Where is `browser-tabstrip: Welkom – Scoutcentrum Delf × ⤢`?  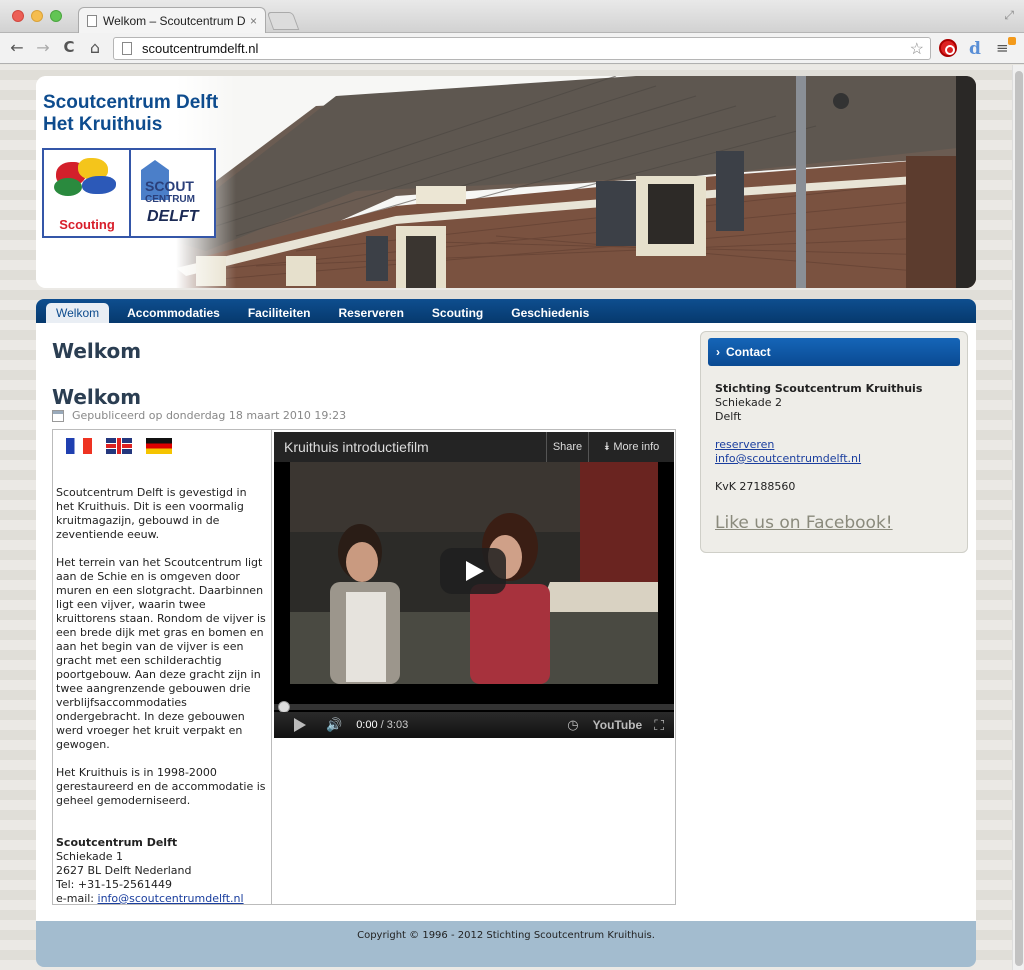
browser-tabstrip: Welkom – Scoutcentrum Delf × ⤢ is located at coordinates (512, 16).